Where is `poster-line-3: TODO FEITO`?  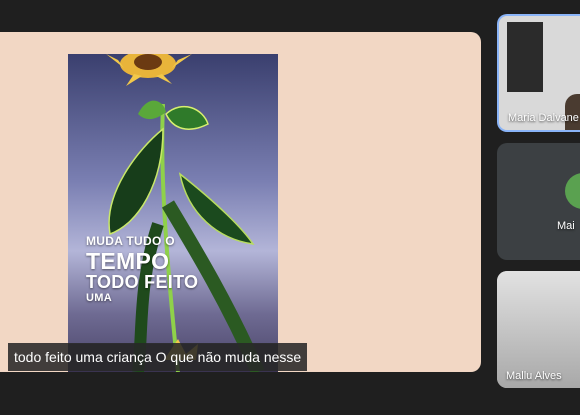 poster-line-3: TODO FEITO is located at coordinates (142, 282).